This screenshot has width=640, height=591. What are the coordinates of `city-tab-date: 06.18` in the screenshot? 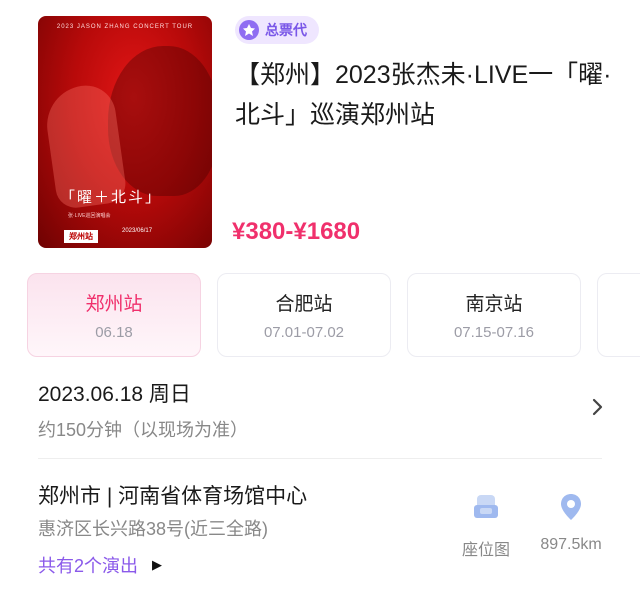 It's located at (114, 332).